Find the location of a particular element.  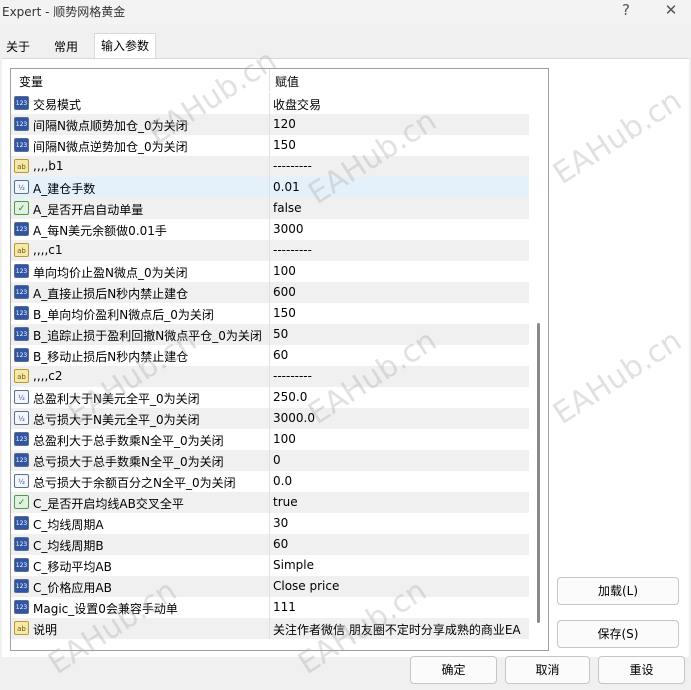

table-row: ab 说明 关注作者微信 朋友圈不定时分享成熟的商业EA is located at coordinates (270, 628).